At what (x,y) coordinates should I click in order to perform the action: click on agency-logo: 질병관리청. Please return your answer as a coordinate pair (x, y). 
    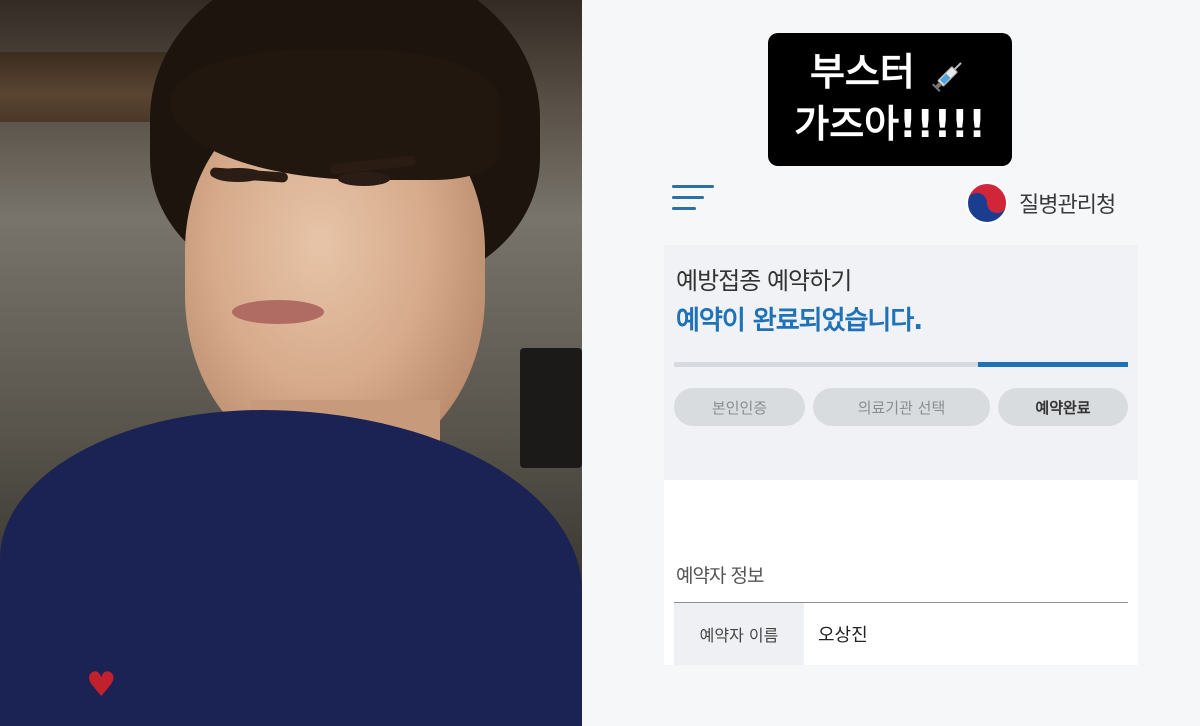
    Looking at the image, I should click on (1040, 203).